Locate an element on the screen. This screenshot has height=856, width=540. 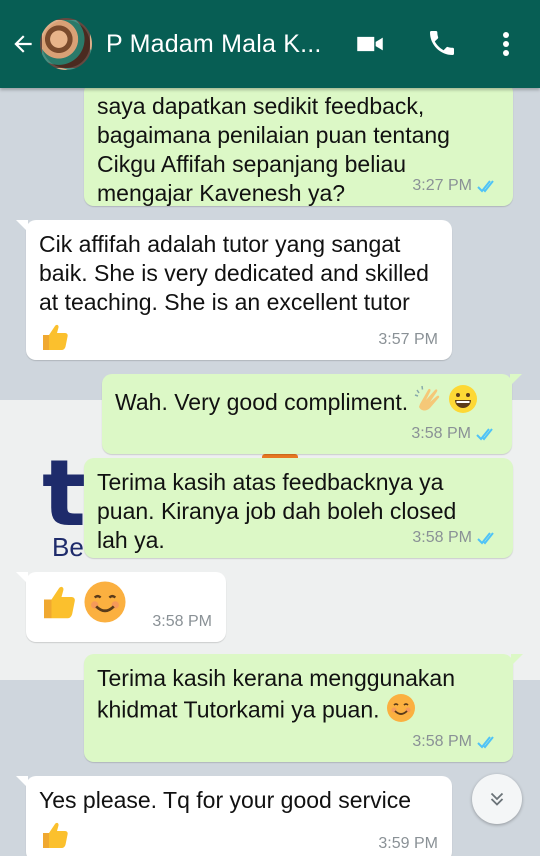
message-bubble-outgoing: Wah. Very good compliment. 3:58 PM is located at coordinates (312, 414).